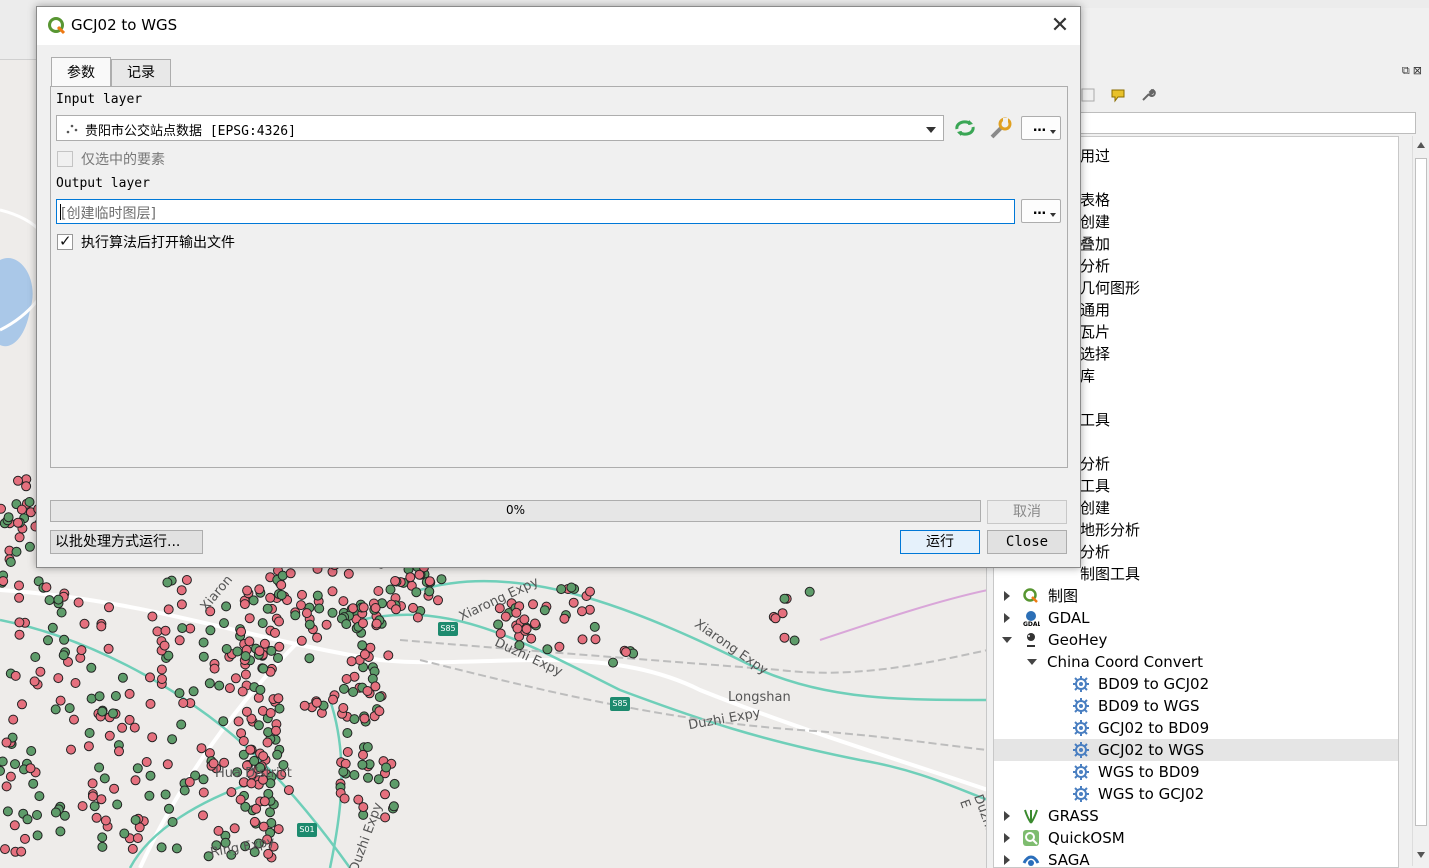  I want to click on wrench-icon, so click(1148, 95).